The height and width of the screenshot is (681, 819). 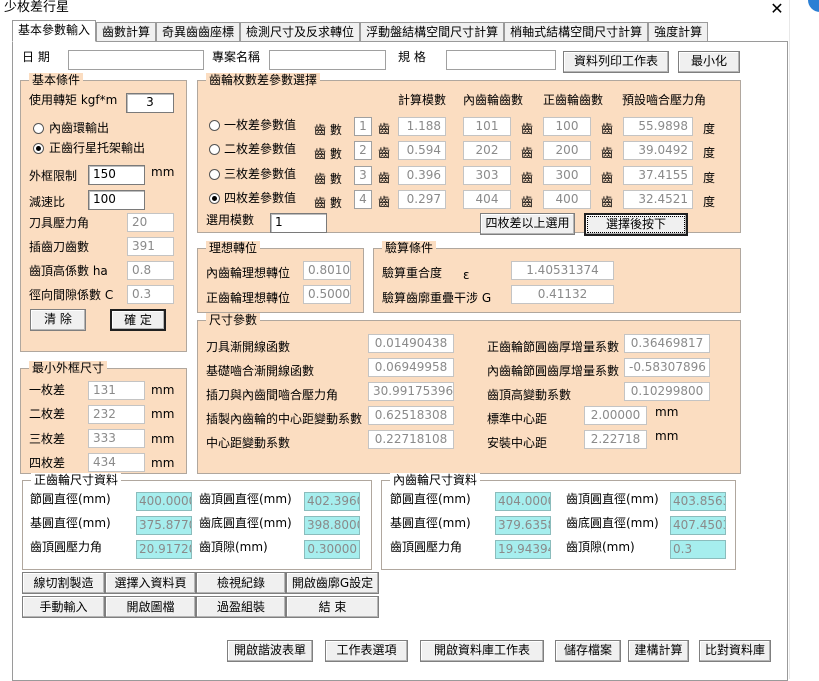 What do you see at coordinates (588, 651) in the screenshot?
I see `save-file-button: 儲存檔案` at bounding box center [588, 651].